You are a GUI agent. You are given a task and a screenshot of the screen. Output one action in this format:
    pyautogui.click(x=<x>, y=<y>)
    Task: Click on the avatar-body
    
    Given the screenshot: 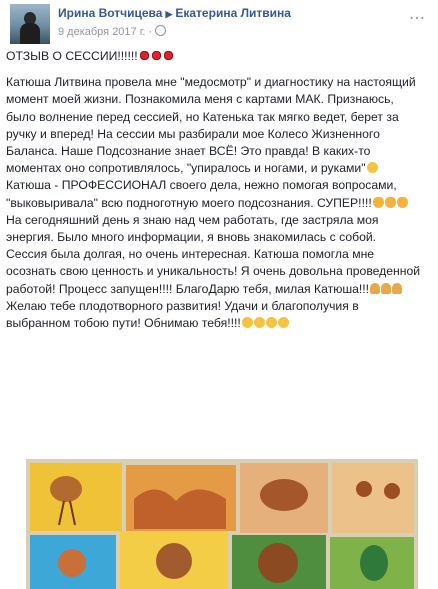 What is the action you would take?
    pyautogui.click(x=30, y=33)
    